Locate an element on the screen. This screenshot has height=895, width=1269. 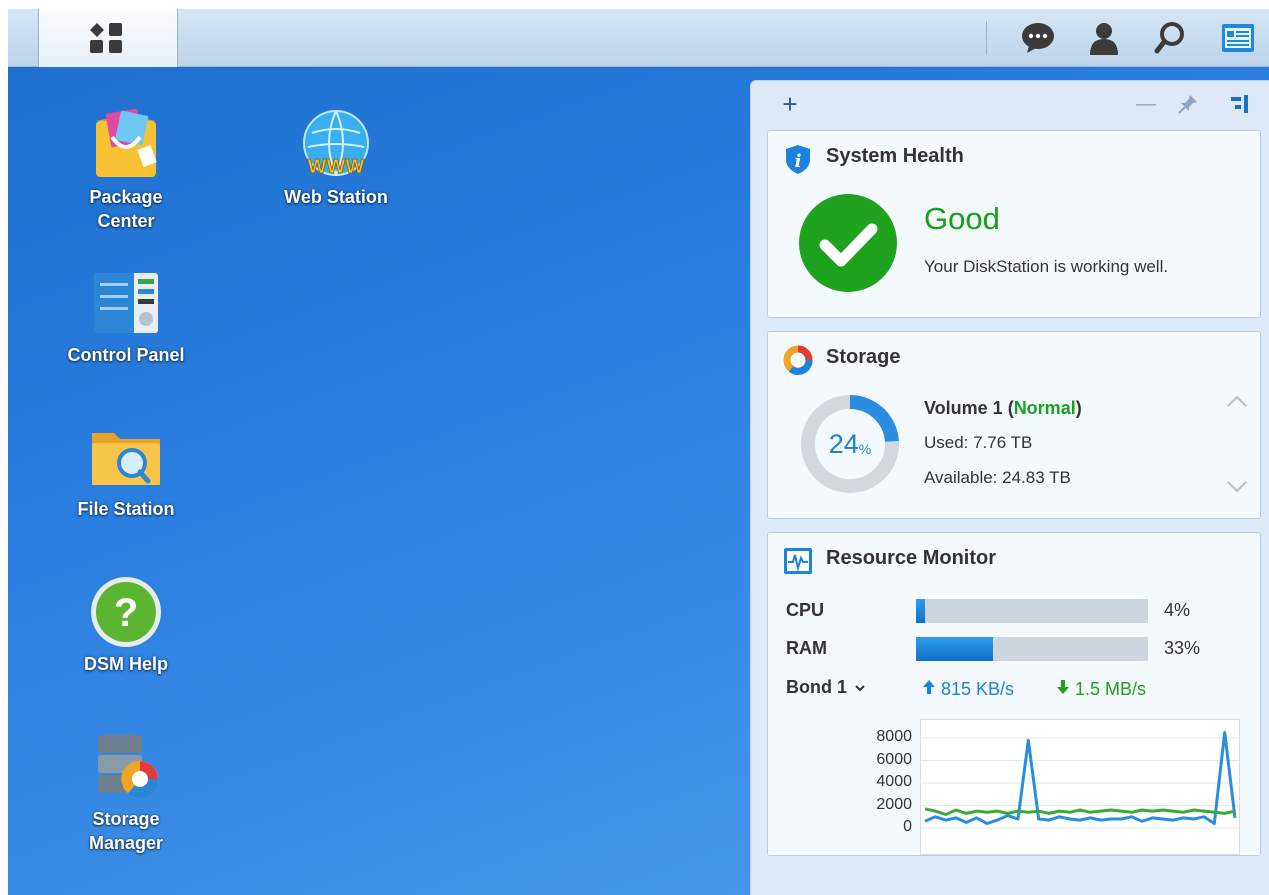
download-rate: 1.5 MB/s is located at coordinates (1101, 689).